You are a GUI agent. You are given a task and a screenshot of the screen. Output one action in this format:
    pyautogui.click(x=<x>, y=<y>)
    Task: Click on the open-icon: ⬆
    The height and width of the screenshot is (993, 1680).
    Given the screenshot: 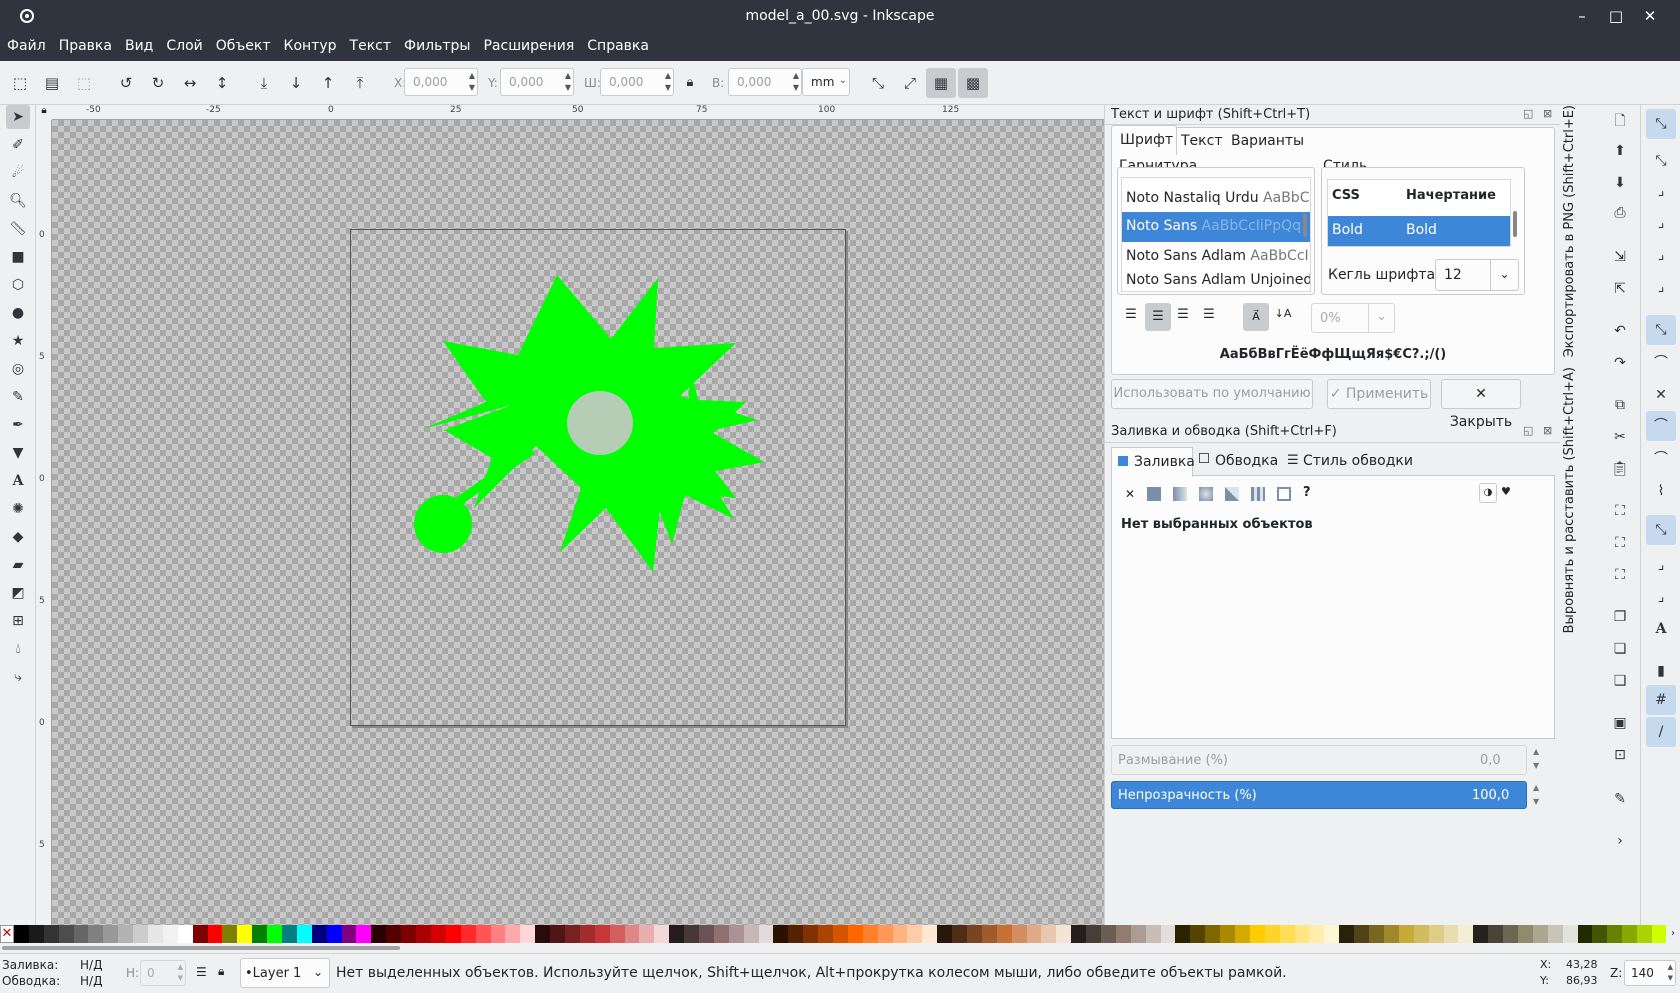 What is the action you would take?
    pyautogui.click(x=1620, y=151)
    